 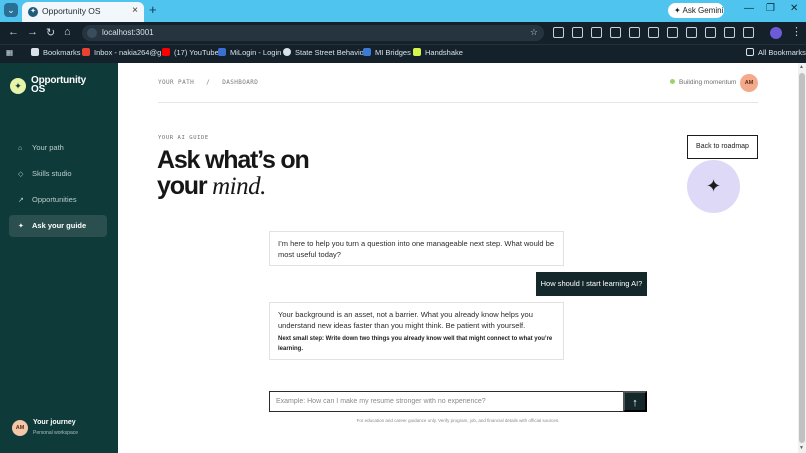 I want to click on bookmark-item: MiLogin - Login, so click(x=249, y=52).